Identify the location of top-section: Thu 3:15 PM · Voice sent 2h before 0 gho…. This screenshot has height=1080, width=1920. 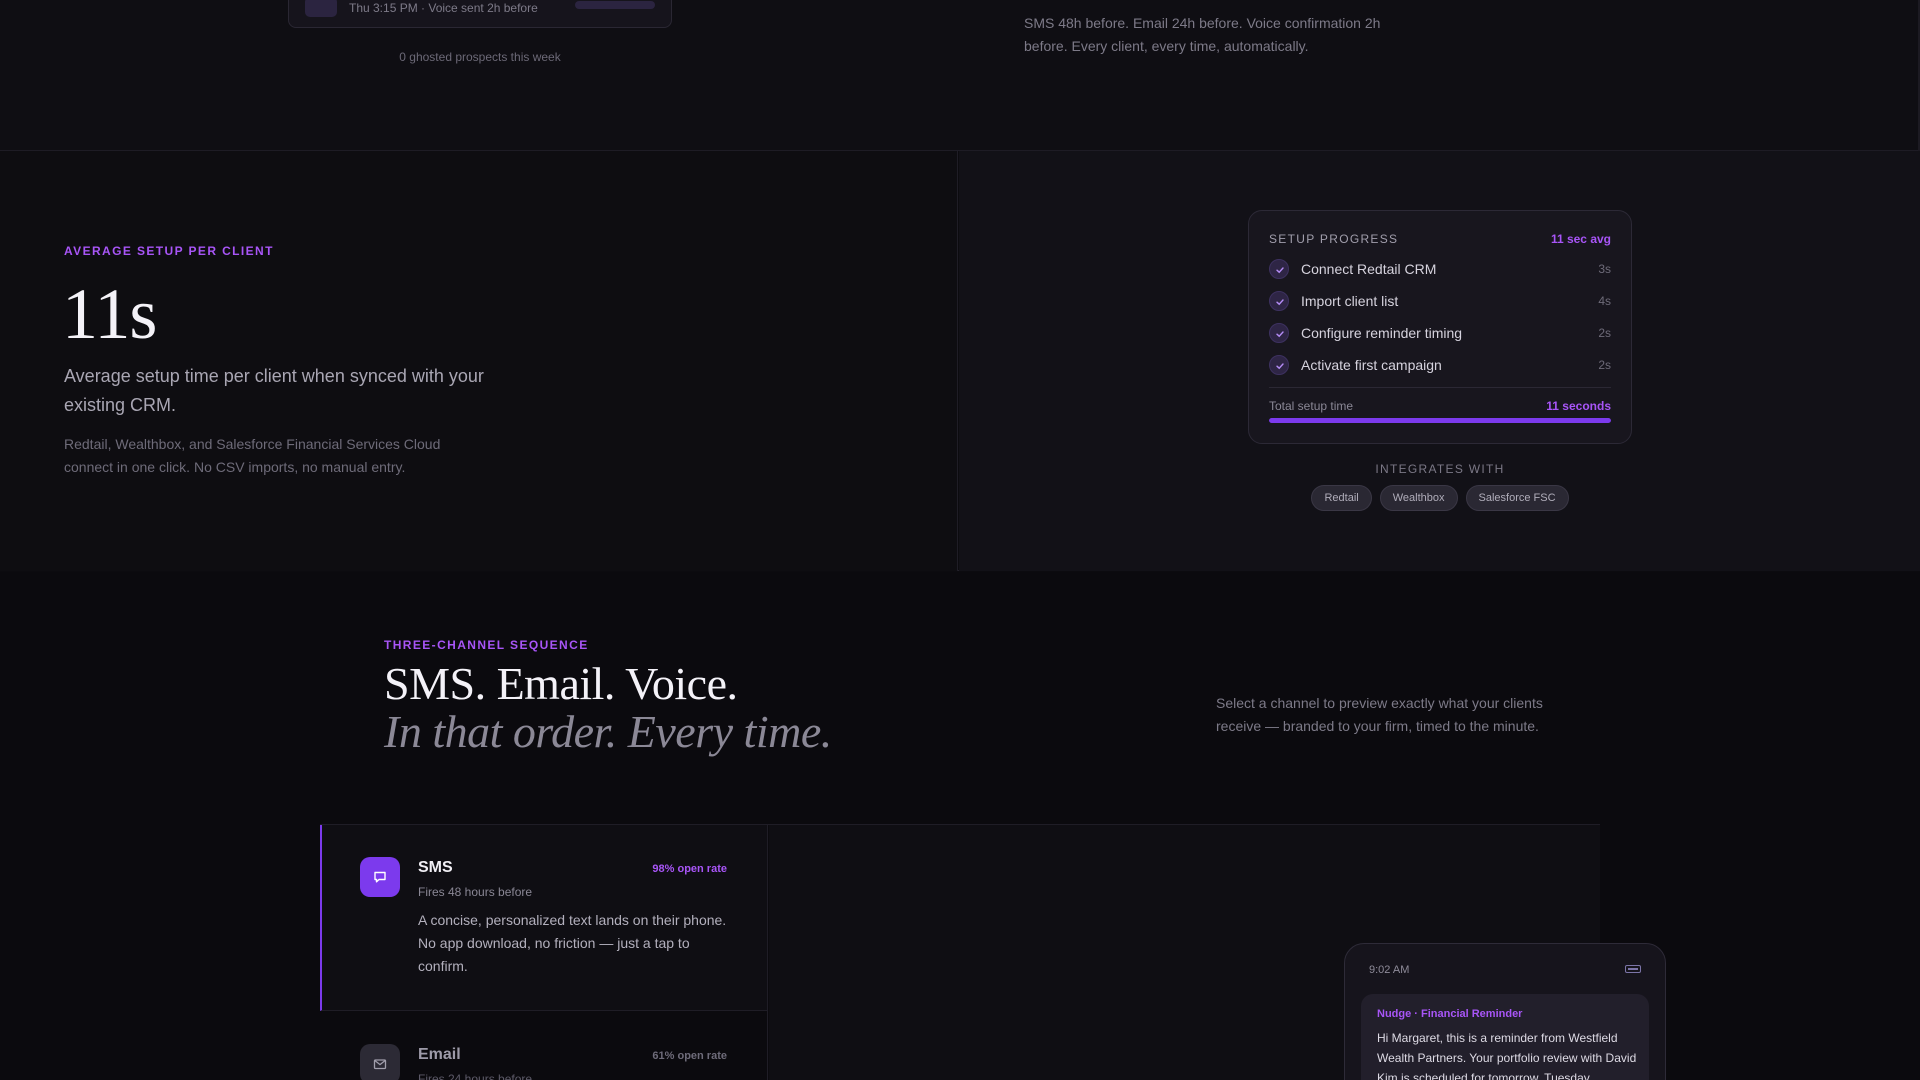
(960, 75).